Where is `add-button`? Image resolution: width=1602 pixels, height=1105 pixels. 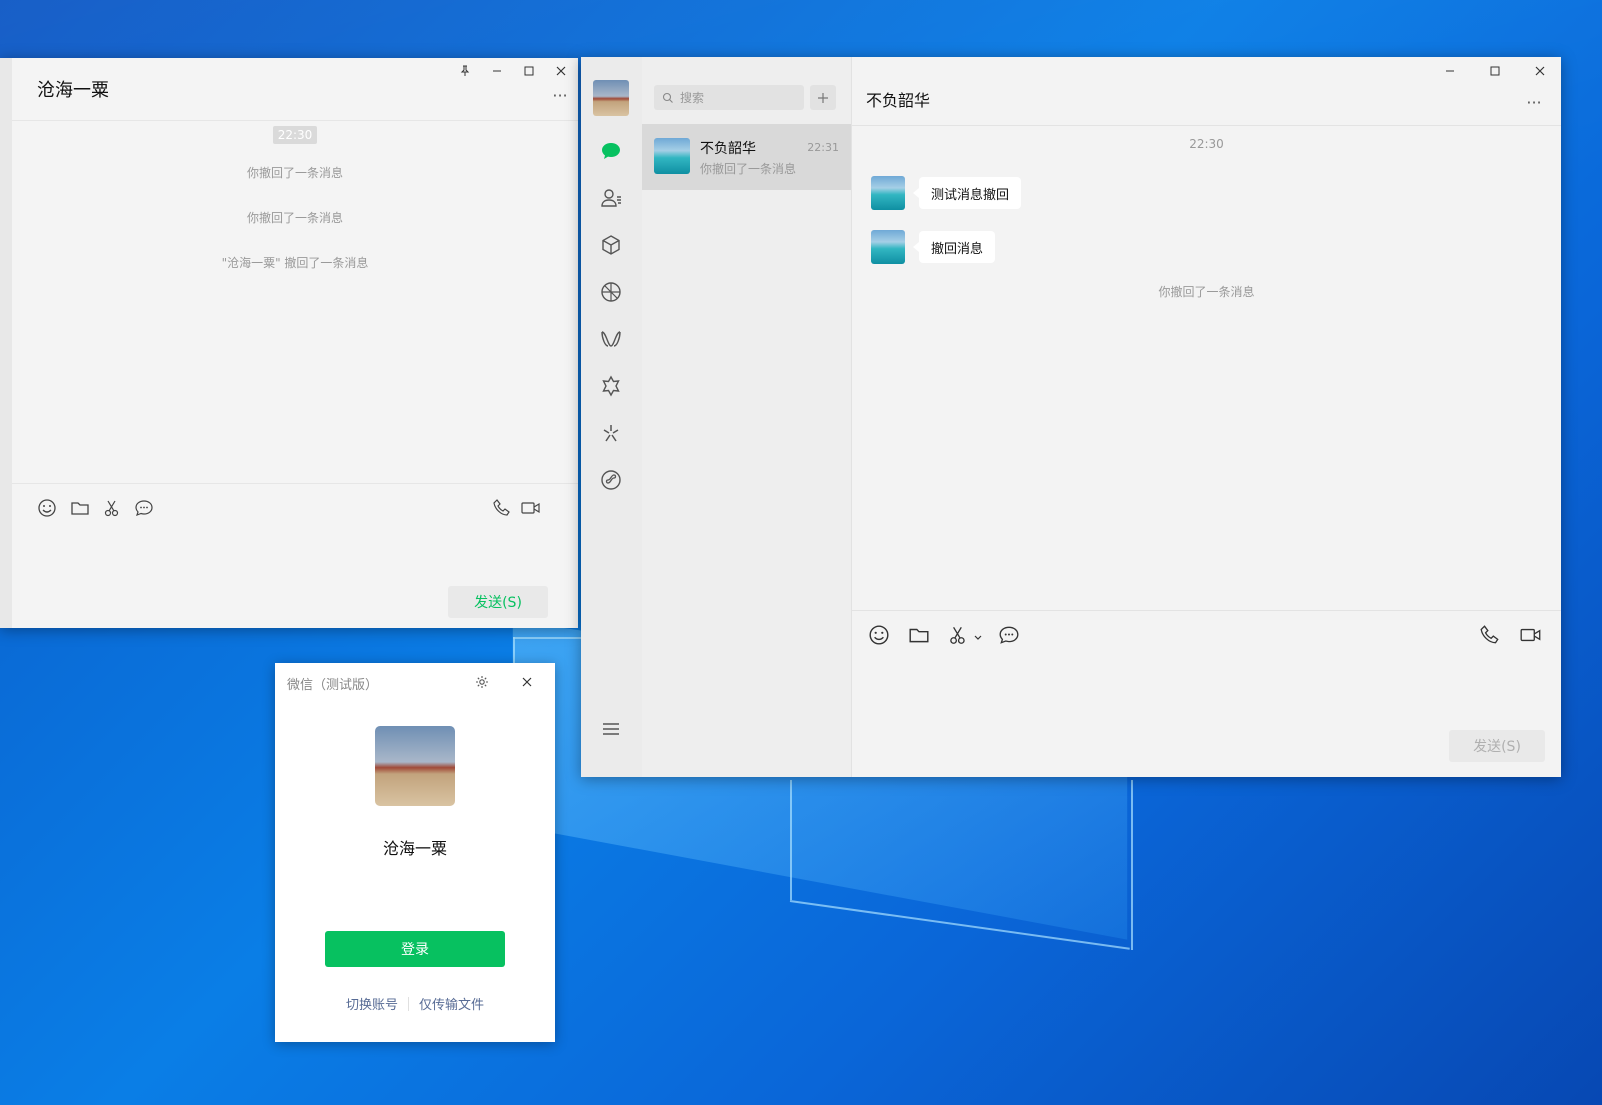 add-button is located at coordinates (823, 97).